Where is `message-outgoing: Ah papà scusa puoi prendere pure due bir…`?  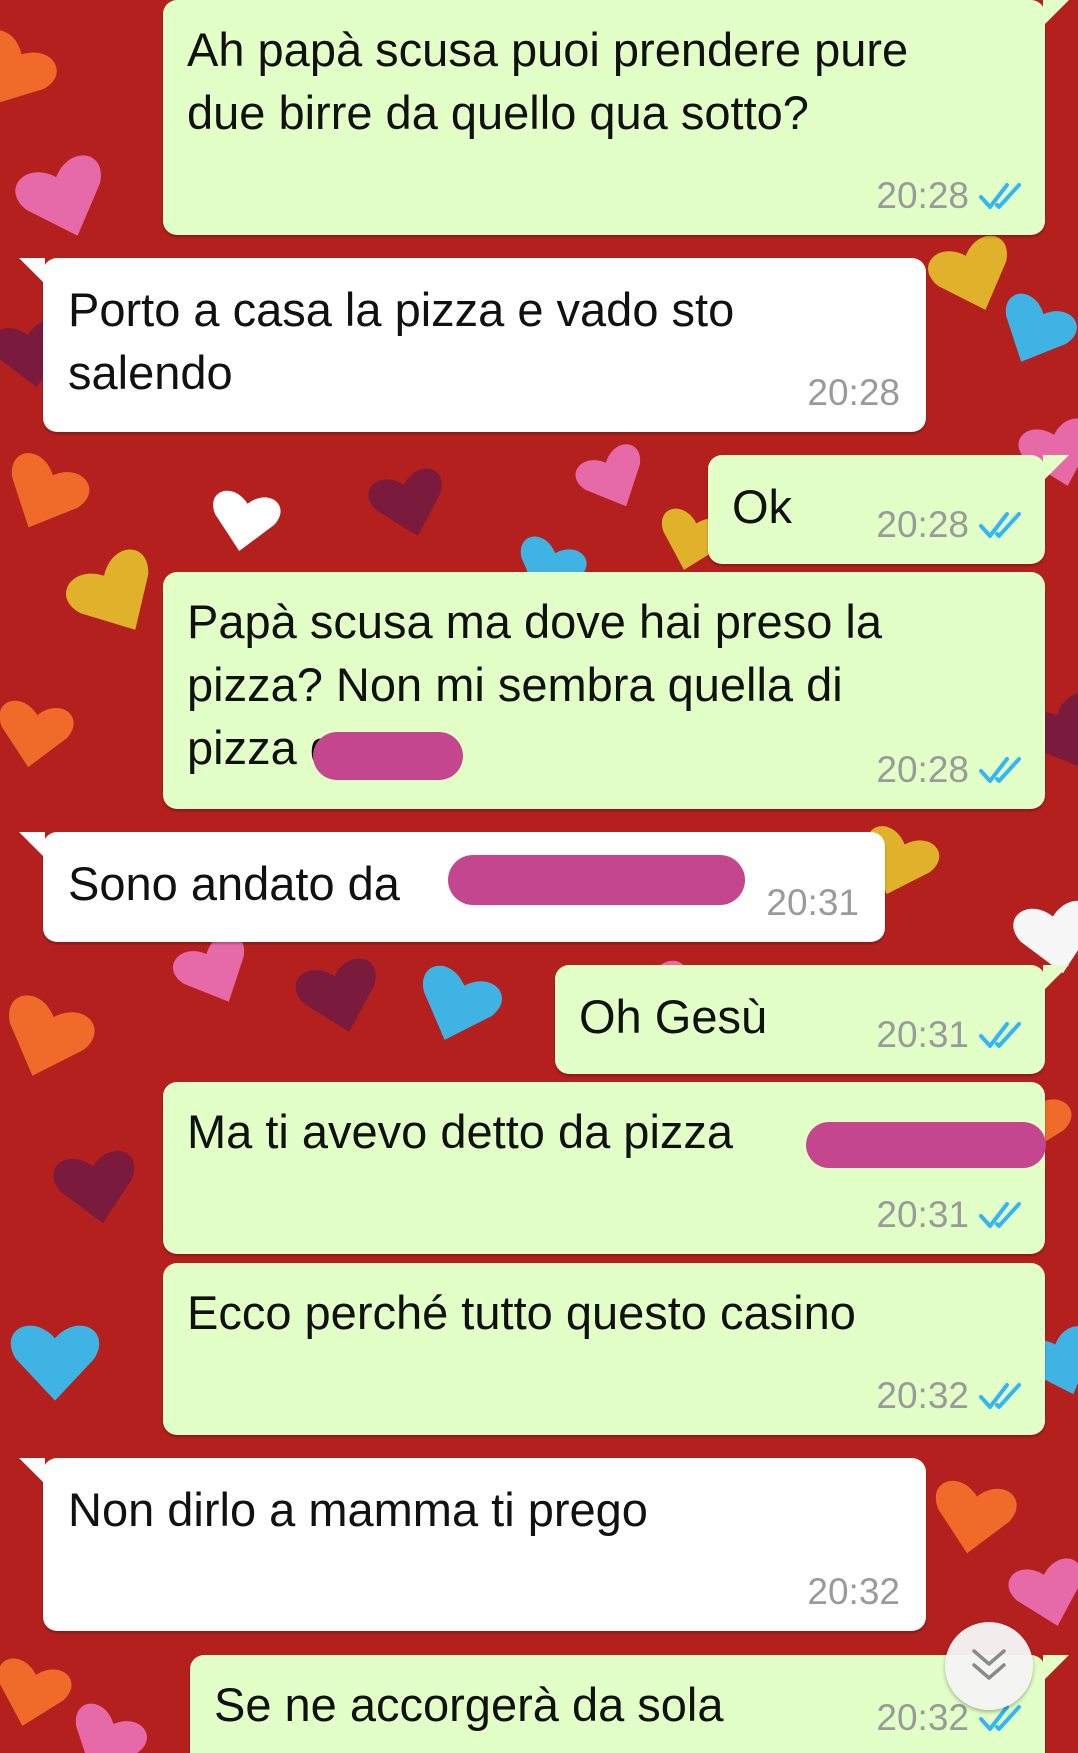 message-outgoing: Ah papà scusa puoi prendere pure due bir… is located at coordinates (616, 117).